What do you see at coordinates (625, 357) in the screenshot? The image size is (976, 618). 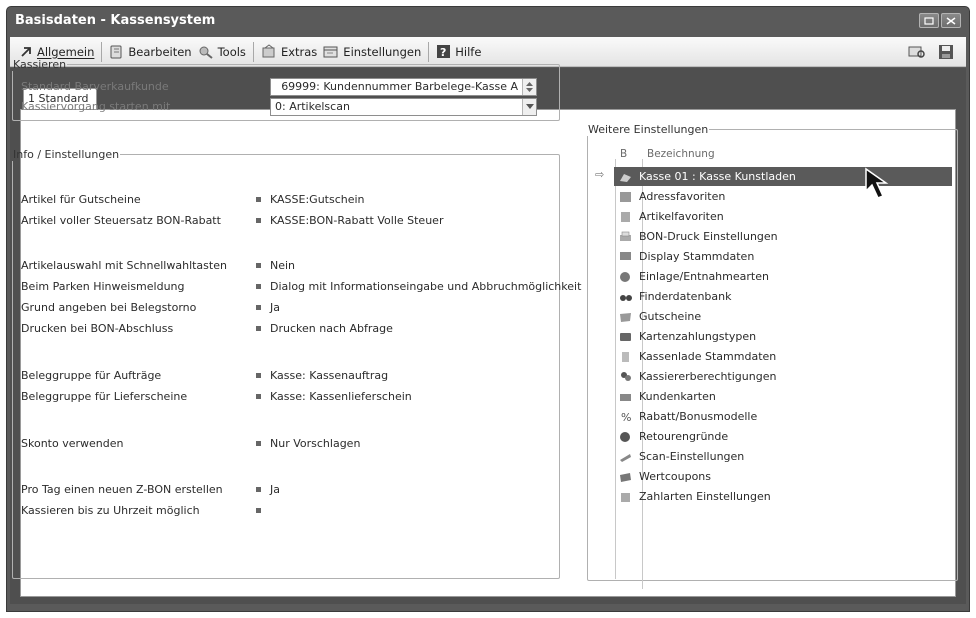 I see `drawer-icon` at bounding box center [625, 357].